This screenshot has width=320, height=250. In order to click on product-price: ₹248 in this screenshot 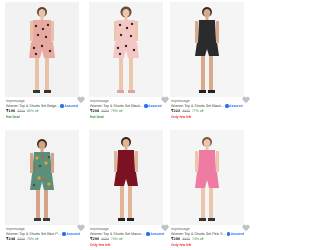, I will do `click(11, 239)`.